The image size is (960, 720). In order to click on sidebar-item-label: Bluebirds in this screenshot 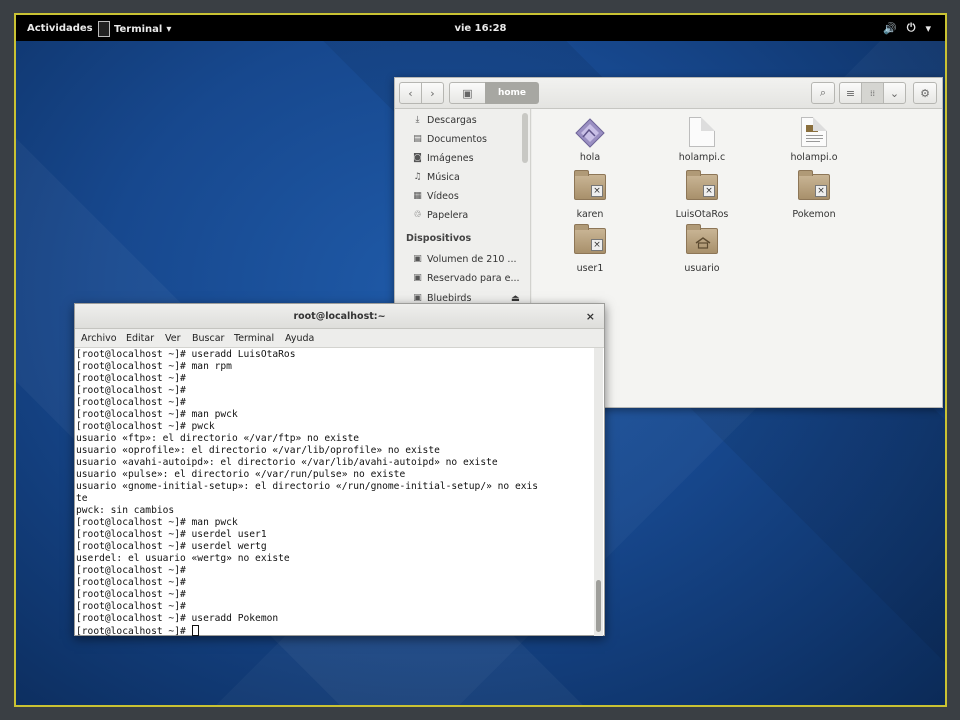, I will do `click(449, 298)`.